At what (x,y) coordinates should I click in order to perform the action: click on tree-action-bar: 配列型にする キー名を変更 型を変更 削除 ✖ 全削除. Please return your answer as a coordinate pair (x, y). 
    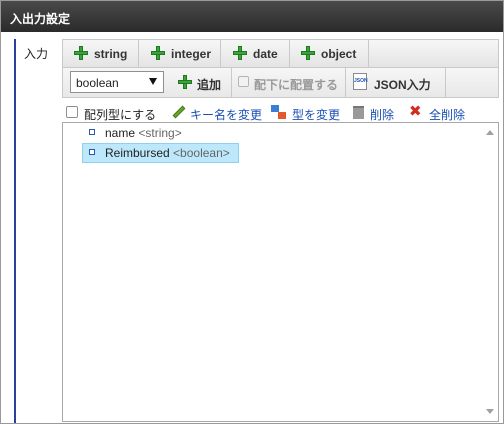
    Looking at the image, I should click on (280, 112).